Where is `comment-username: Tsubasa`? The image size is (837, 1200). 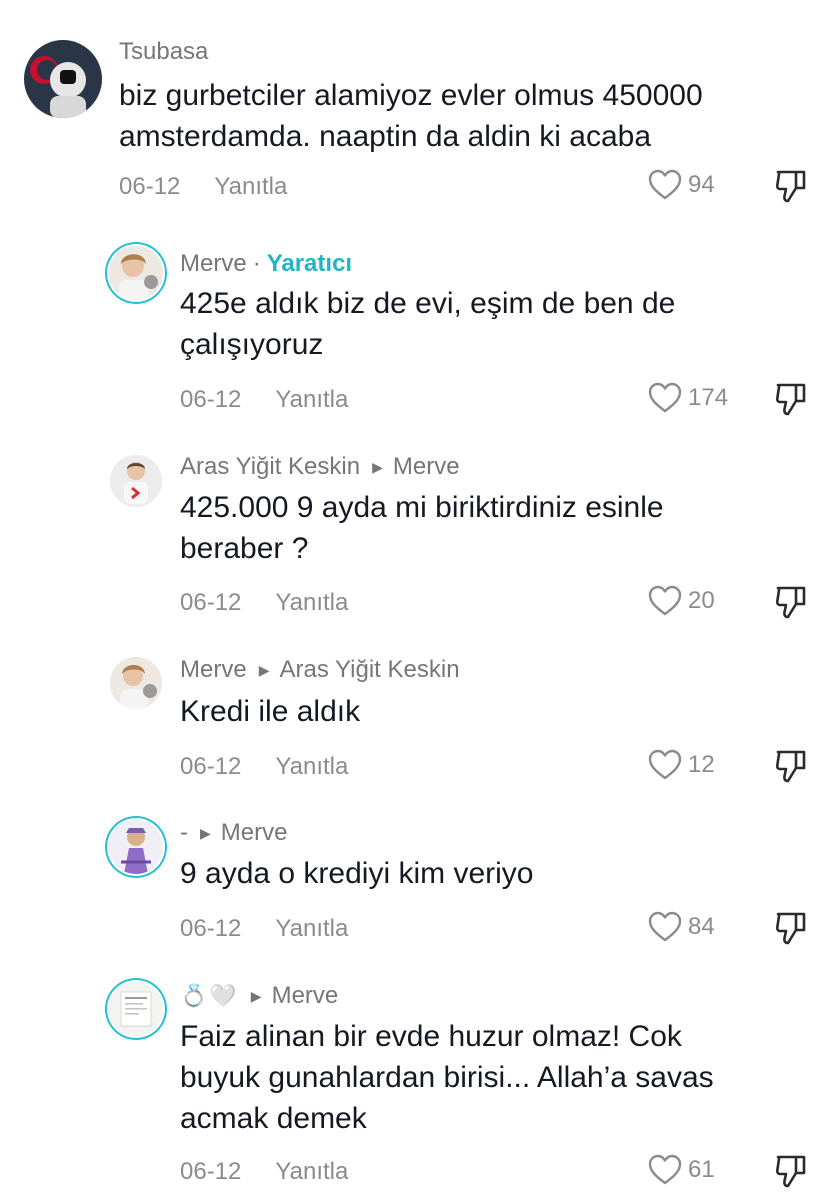
comment-username: Tsubasa is located at coordinates (163, 52).